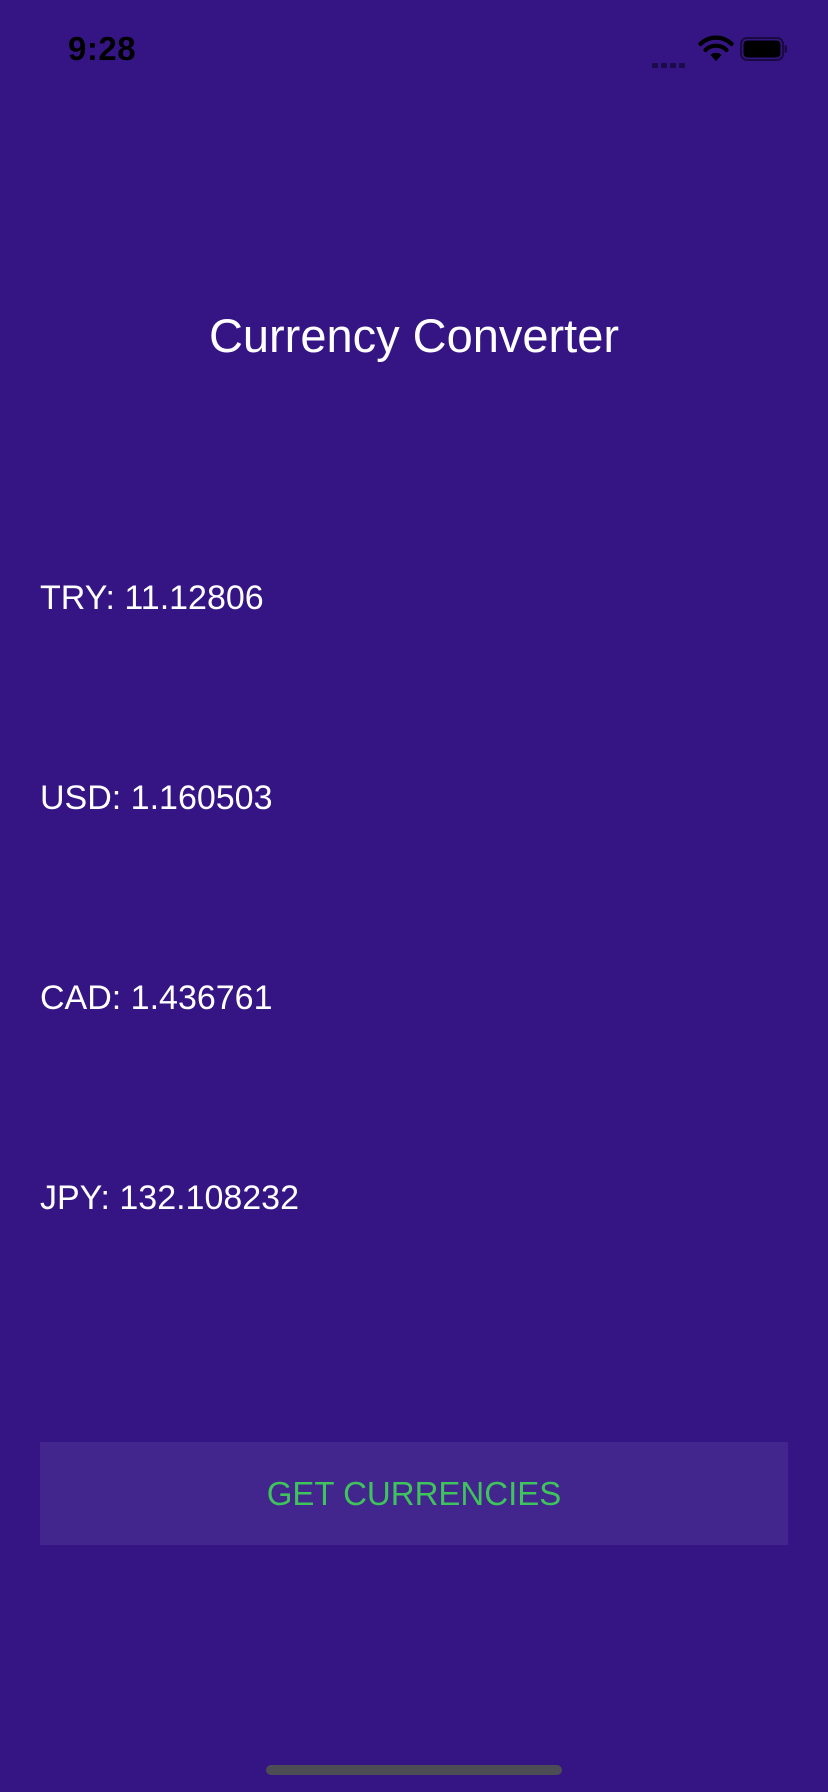  I want to click on status-bar: 9:28, so click(414, 50).